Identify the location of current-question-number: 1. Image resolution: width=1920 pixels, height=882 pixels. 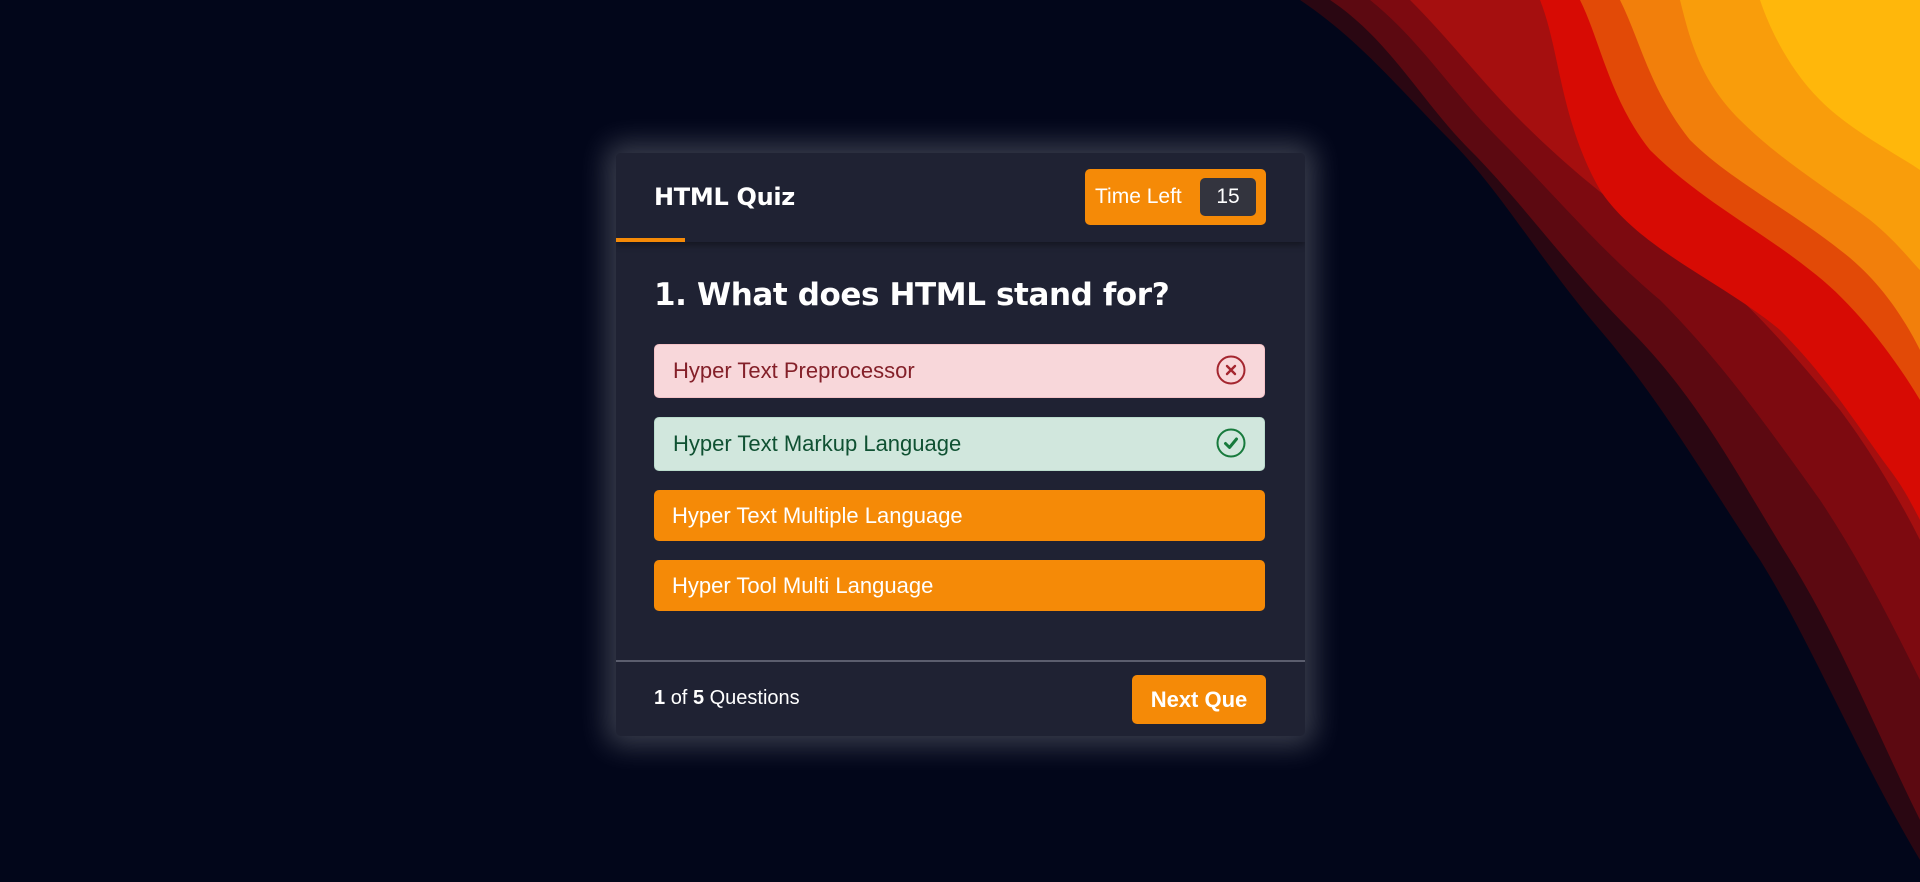
(660, 698).